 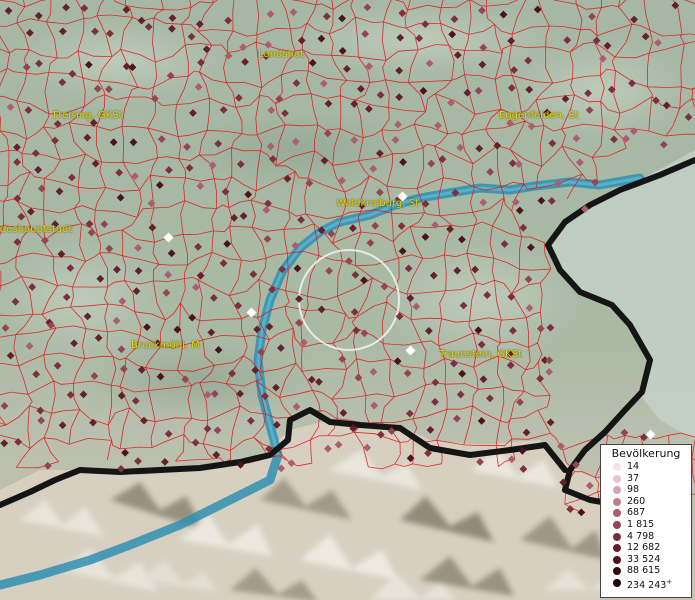 I want to click on legend-item: 4 798, so click(x=646, y=537).